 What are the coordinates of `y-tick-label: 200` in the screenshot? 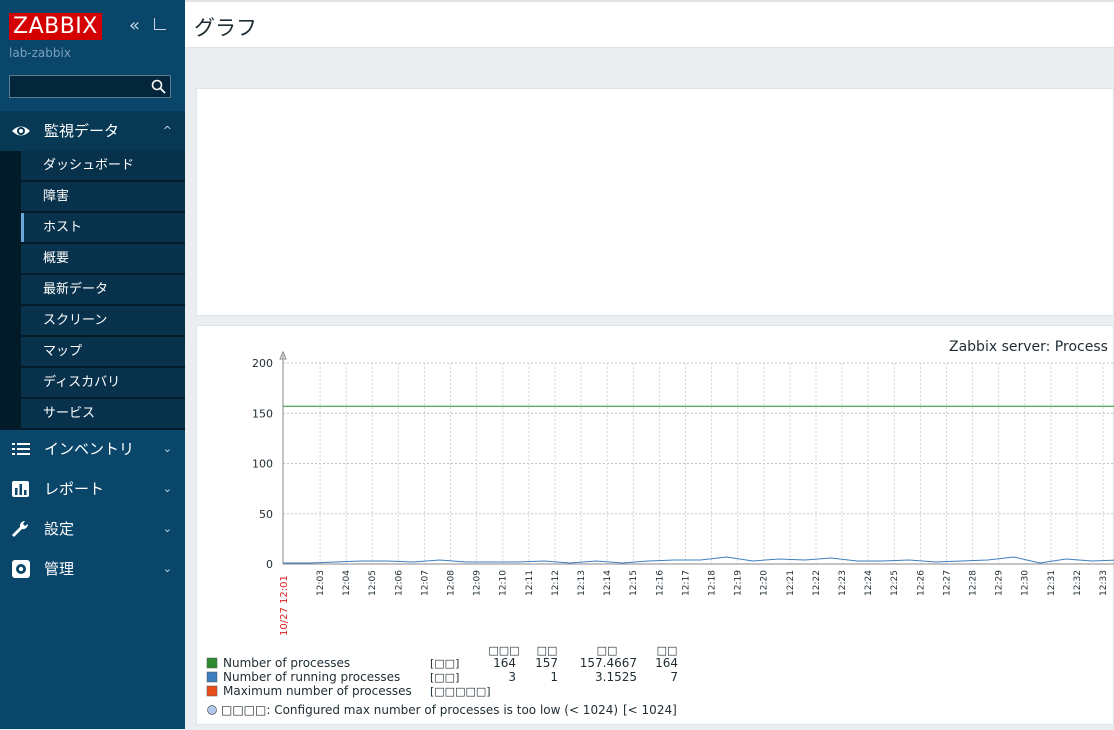 It's located at (262, 363).